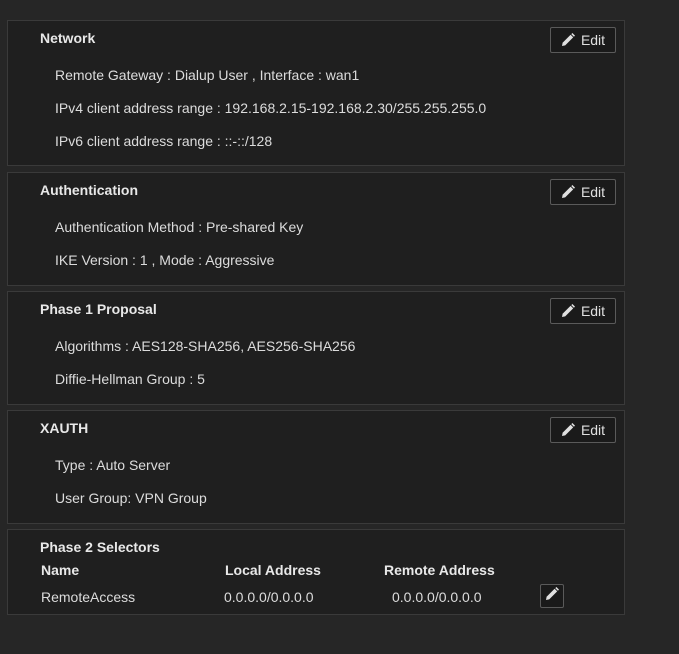 The image size is (679, 654). Describe the element at coordinates (437, 597) in the screenshot. I see `row-remote-address: 0.0.0.0/0.0.0.0` at that location.